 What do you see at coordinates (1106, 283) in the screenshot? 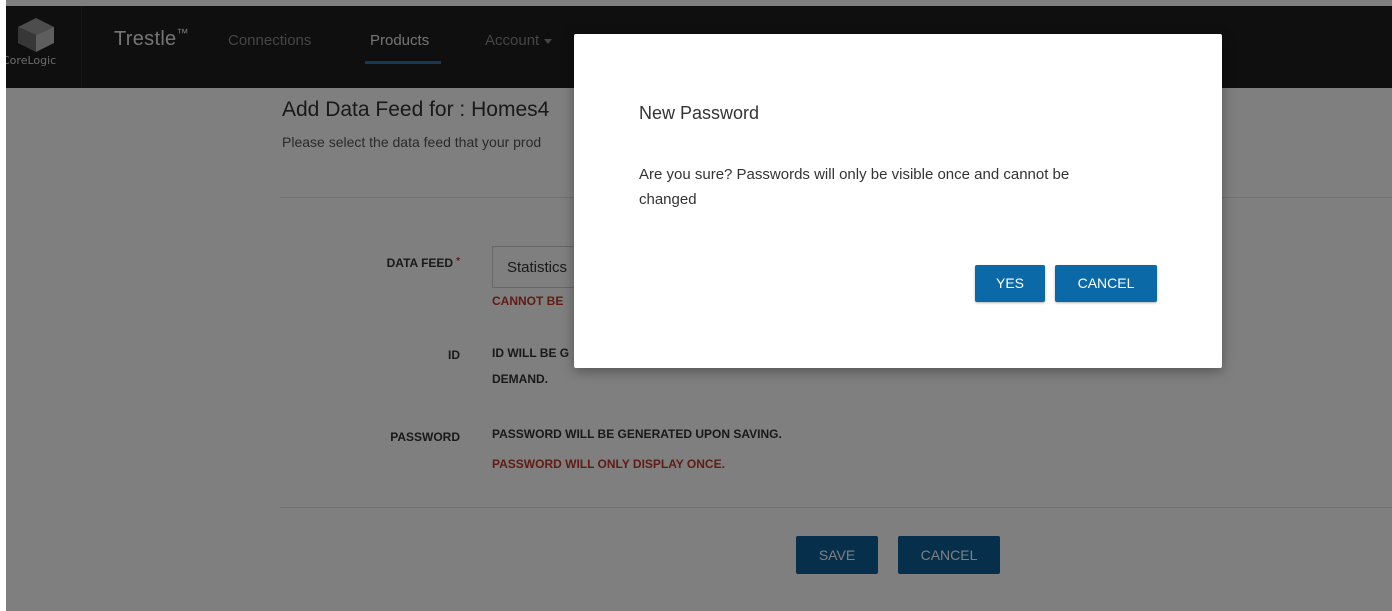
I see `dialog-cancel-button: CANCEL` at bounding box center [1106, 283].